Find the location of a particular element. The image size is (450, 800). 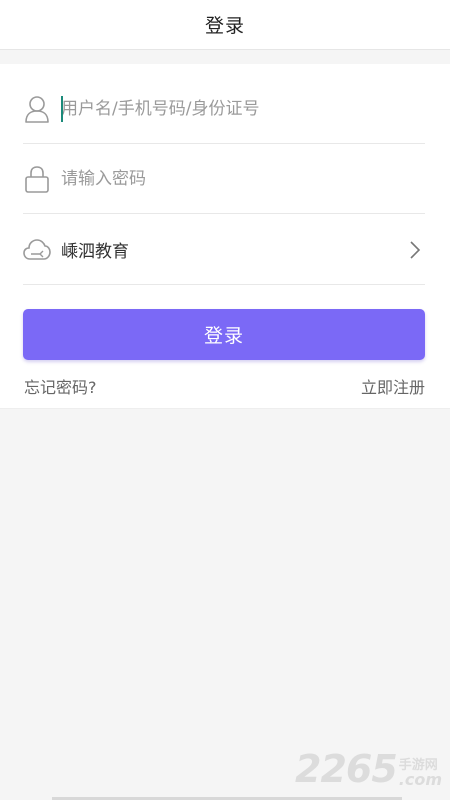

forgot-password-link: 忘记密码? is located at coordinates (60, 386).